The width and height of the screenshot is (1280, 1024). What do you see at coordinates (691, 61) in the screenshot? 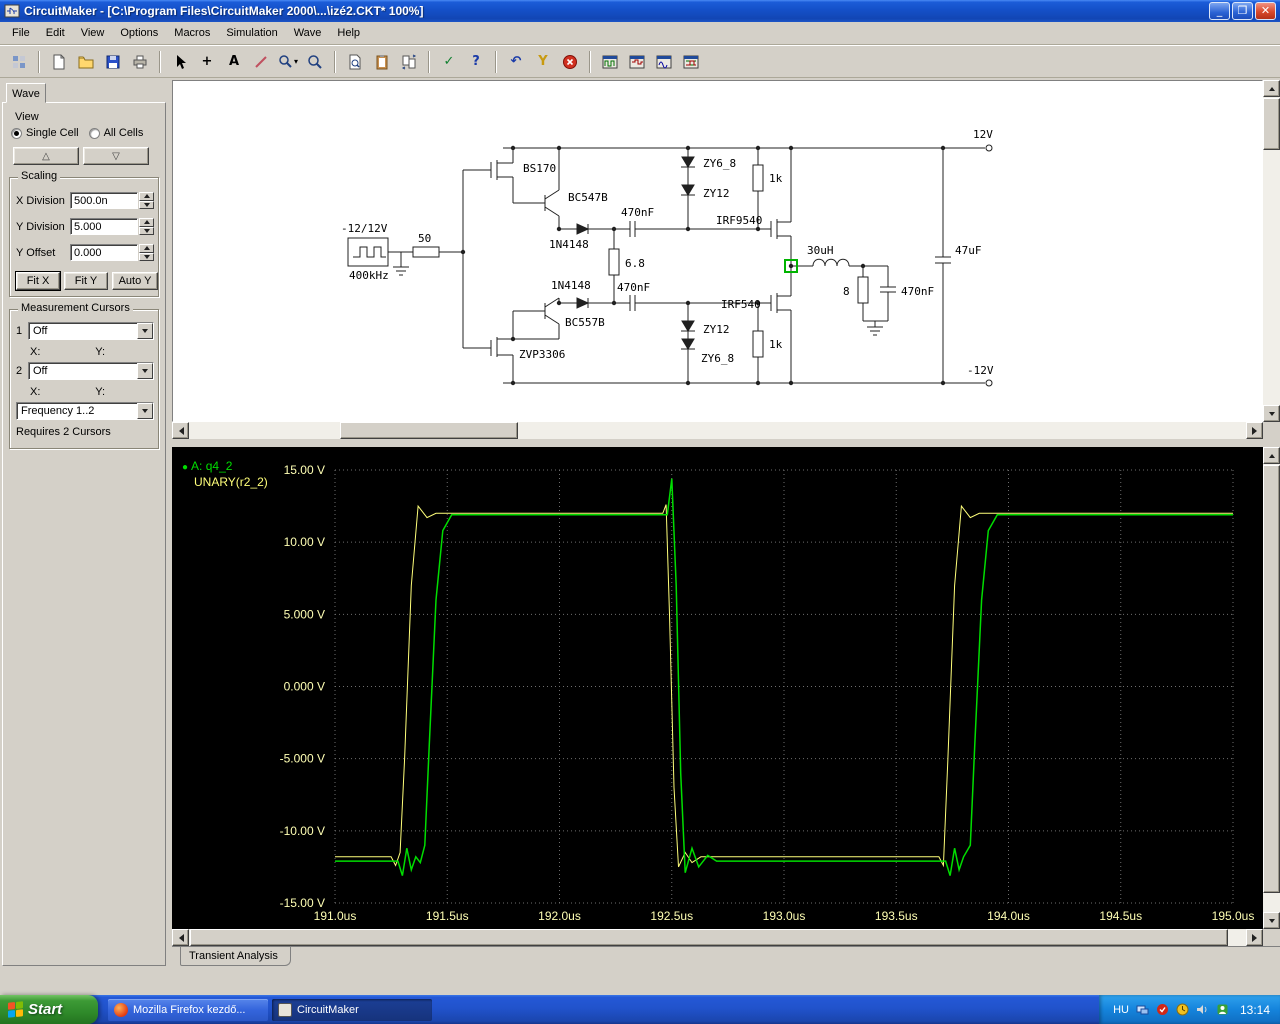
I see `scope-window-4-icon` at bounding box center [691, 61].